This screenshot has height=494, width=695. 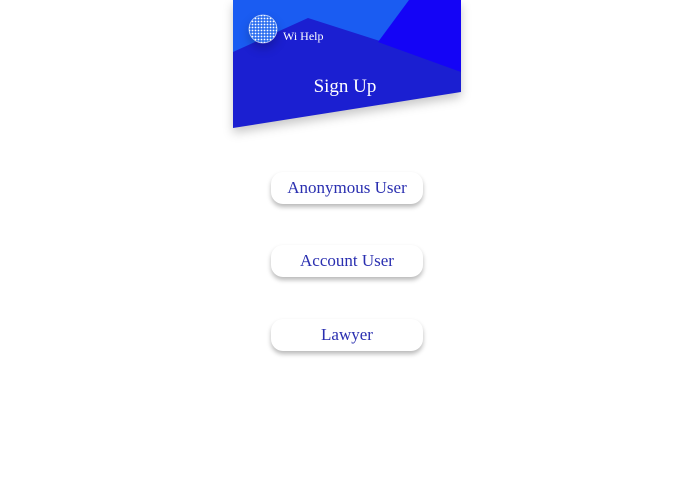 What do you see at coordinates (345, 86) in the screenshot?
I see `page-title: Sign Up` at bounding box center [345, 86].